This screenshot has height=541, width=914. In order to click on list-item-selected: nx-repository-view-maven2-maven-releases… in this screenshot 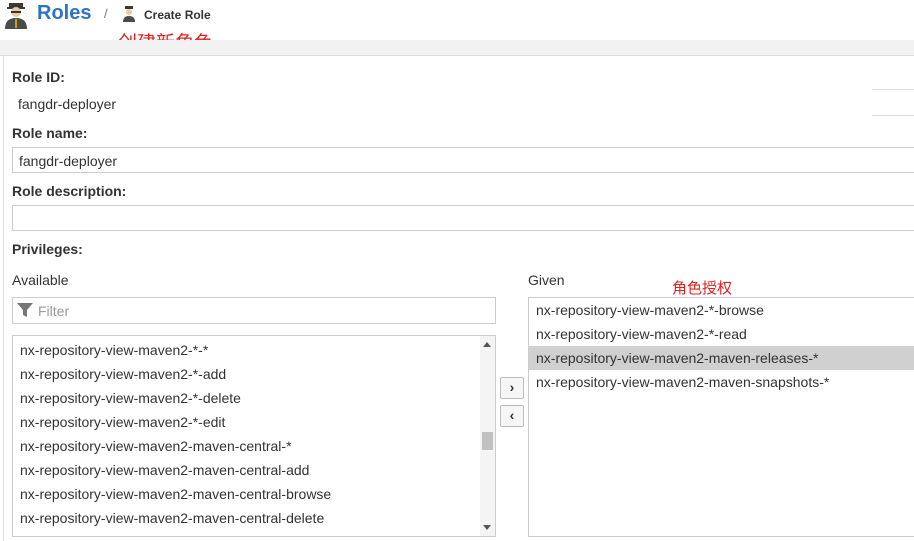, I will do `click(721, 358)`.